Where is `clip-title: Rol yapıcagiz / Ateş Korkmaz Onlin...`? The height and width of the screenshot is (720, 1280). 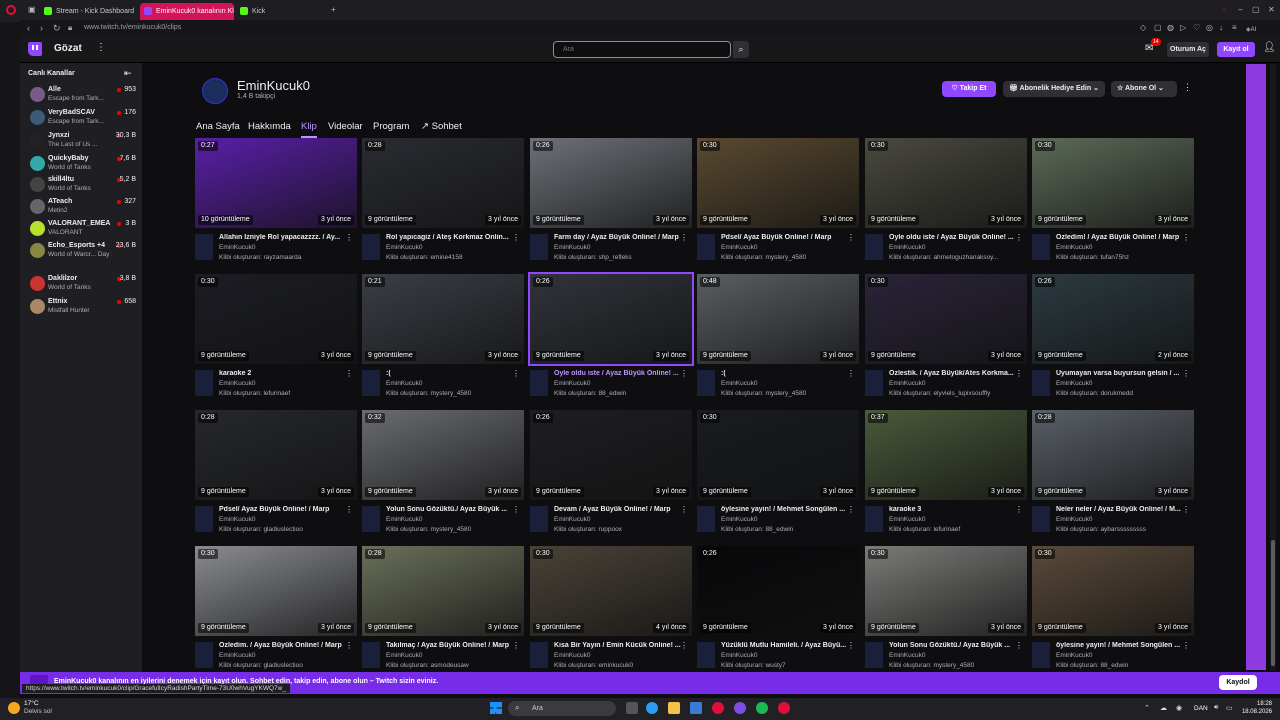 clip-title: Rol yapıcagiz / Ateş Korkmaz Onlin... is located at coordinates (450, 237).